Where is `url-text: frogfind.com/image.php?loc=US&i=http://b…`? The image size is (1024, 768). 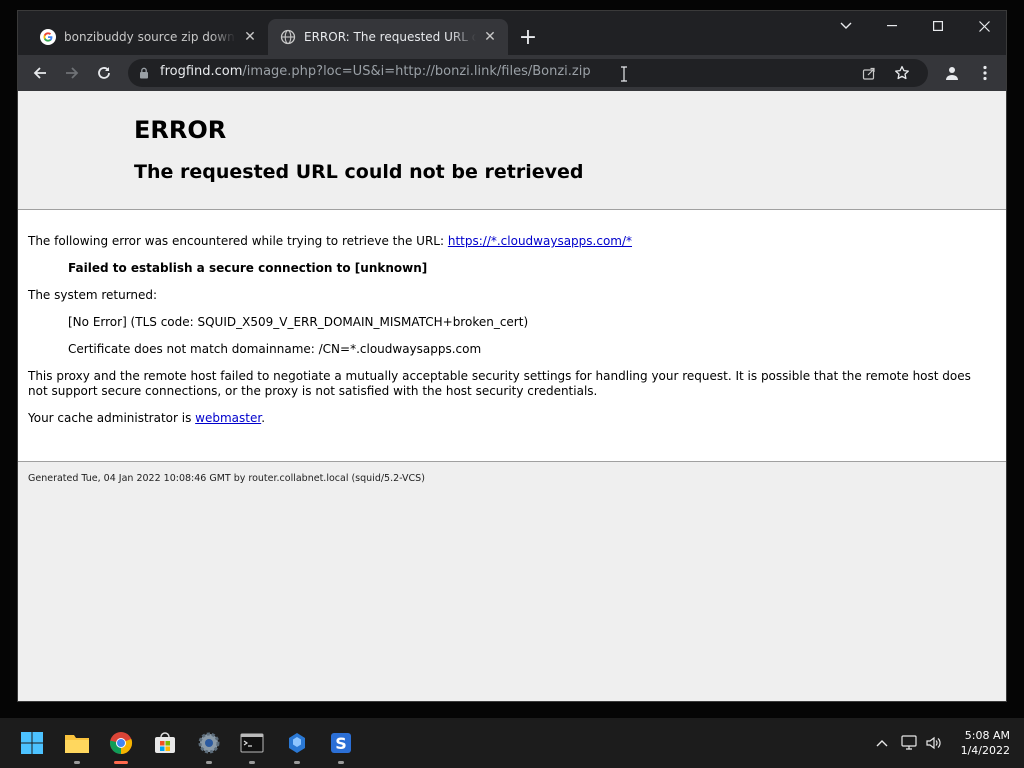
url-text: frogfind.com/image.php?loc=US&i=http://b… is located at coordinates (375, 71).